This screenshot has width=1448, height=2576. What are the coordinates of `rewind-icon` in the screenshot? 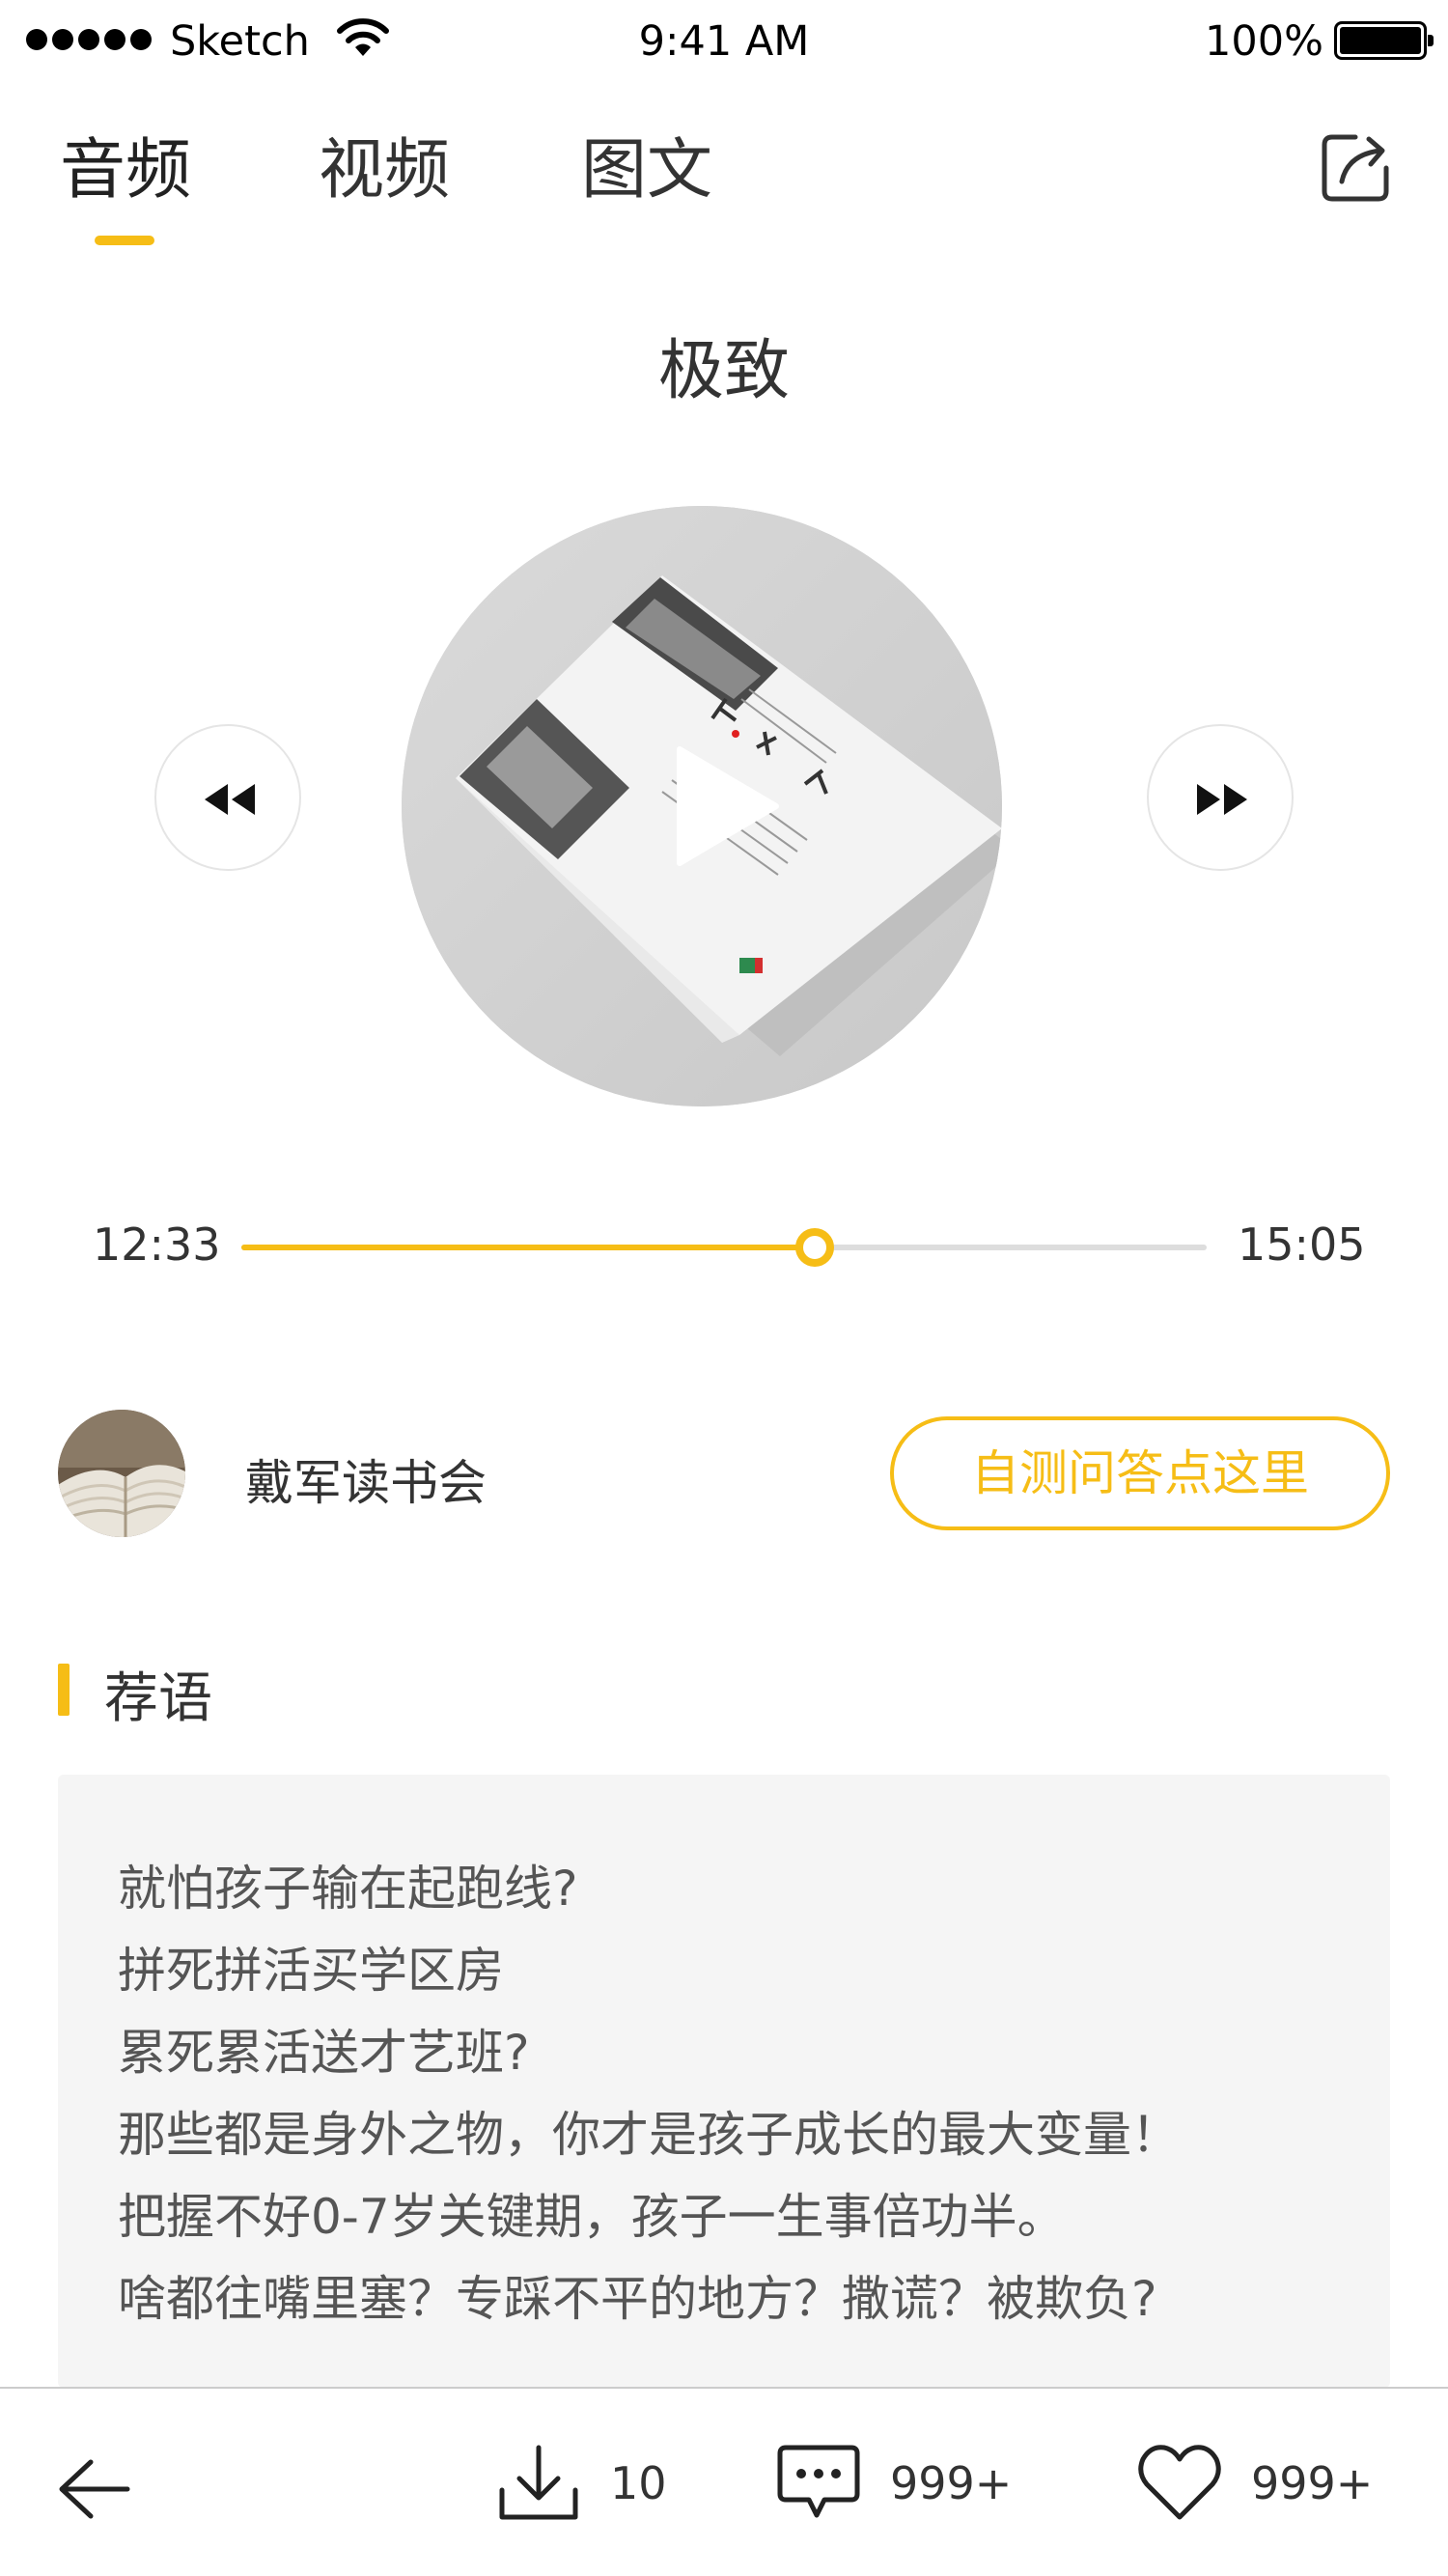 It's located at (230, 800).